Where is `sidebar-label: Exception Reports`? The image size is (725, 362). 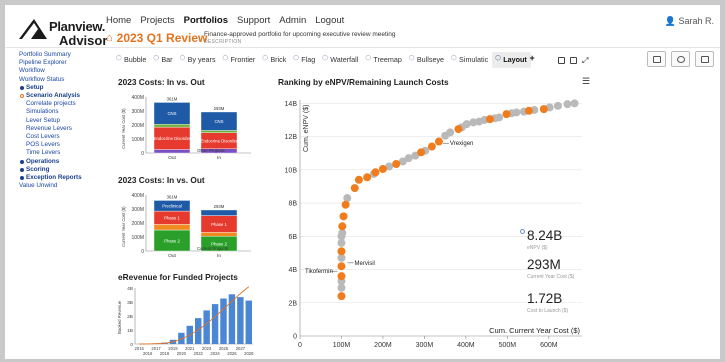 sidebar-label: Exception Reports is located at coordinates (54, 178).